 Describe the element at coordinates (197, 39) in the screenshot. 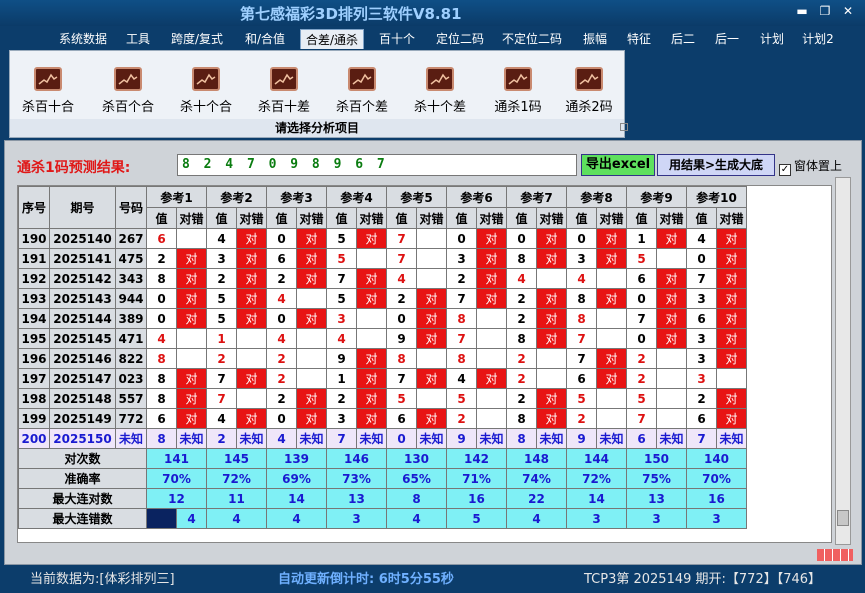

I see `menu-item: 跨度/复式` at that location.